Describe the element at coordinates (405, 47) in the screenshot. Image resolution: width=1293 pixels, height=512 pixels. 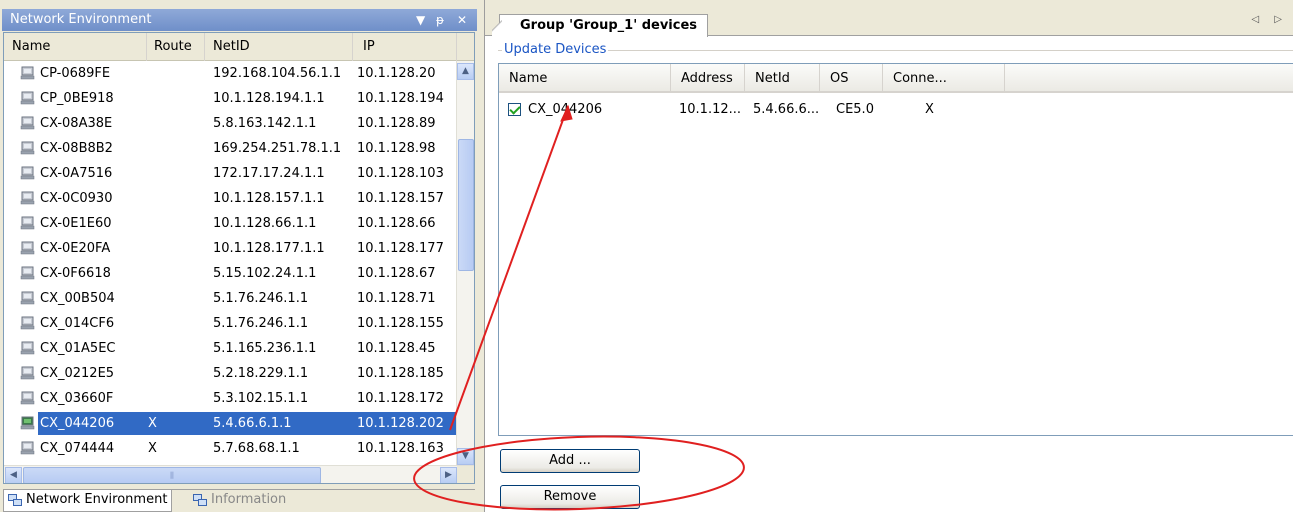
I see `column-header-ip: IP` at that location.